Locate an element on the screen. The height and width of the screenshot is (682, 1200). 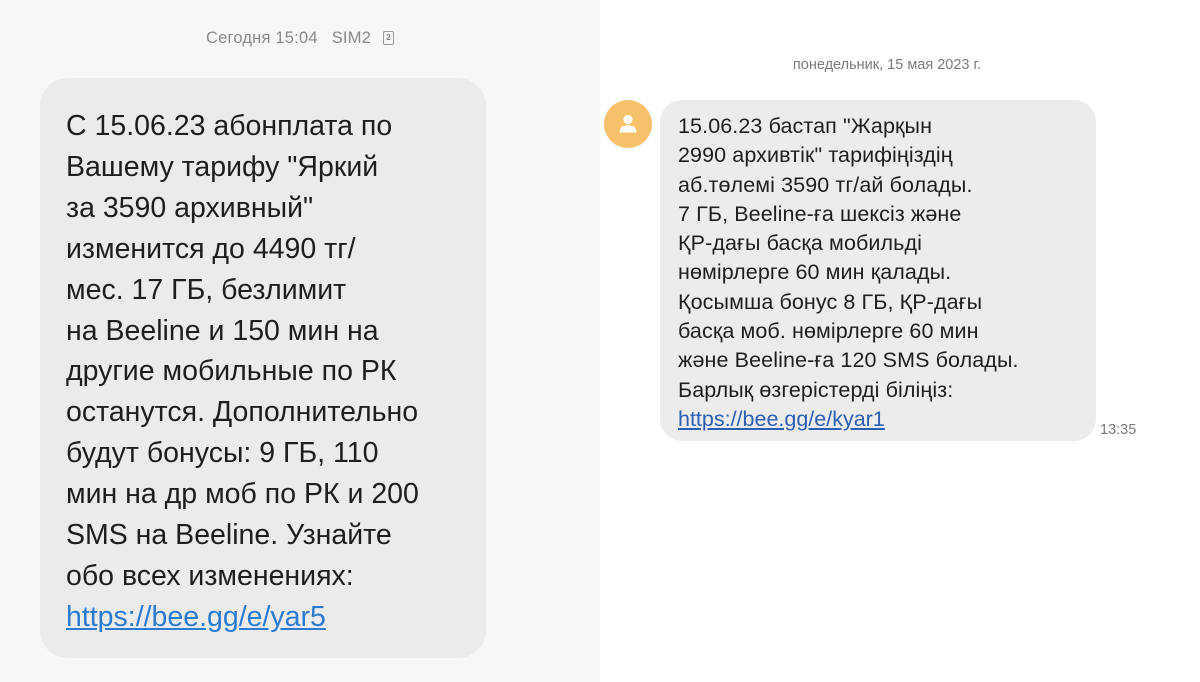
message-line: Вашему тарифу "Яркий is located at coordinates (222, 166).